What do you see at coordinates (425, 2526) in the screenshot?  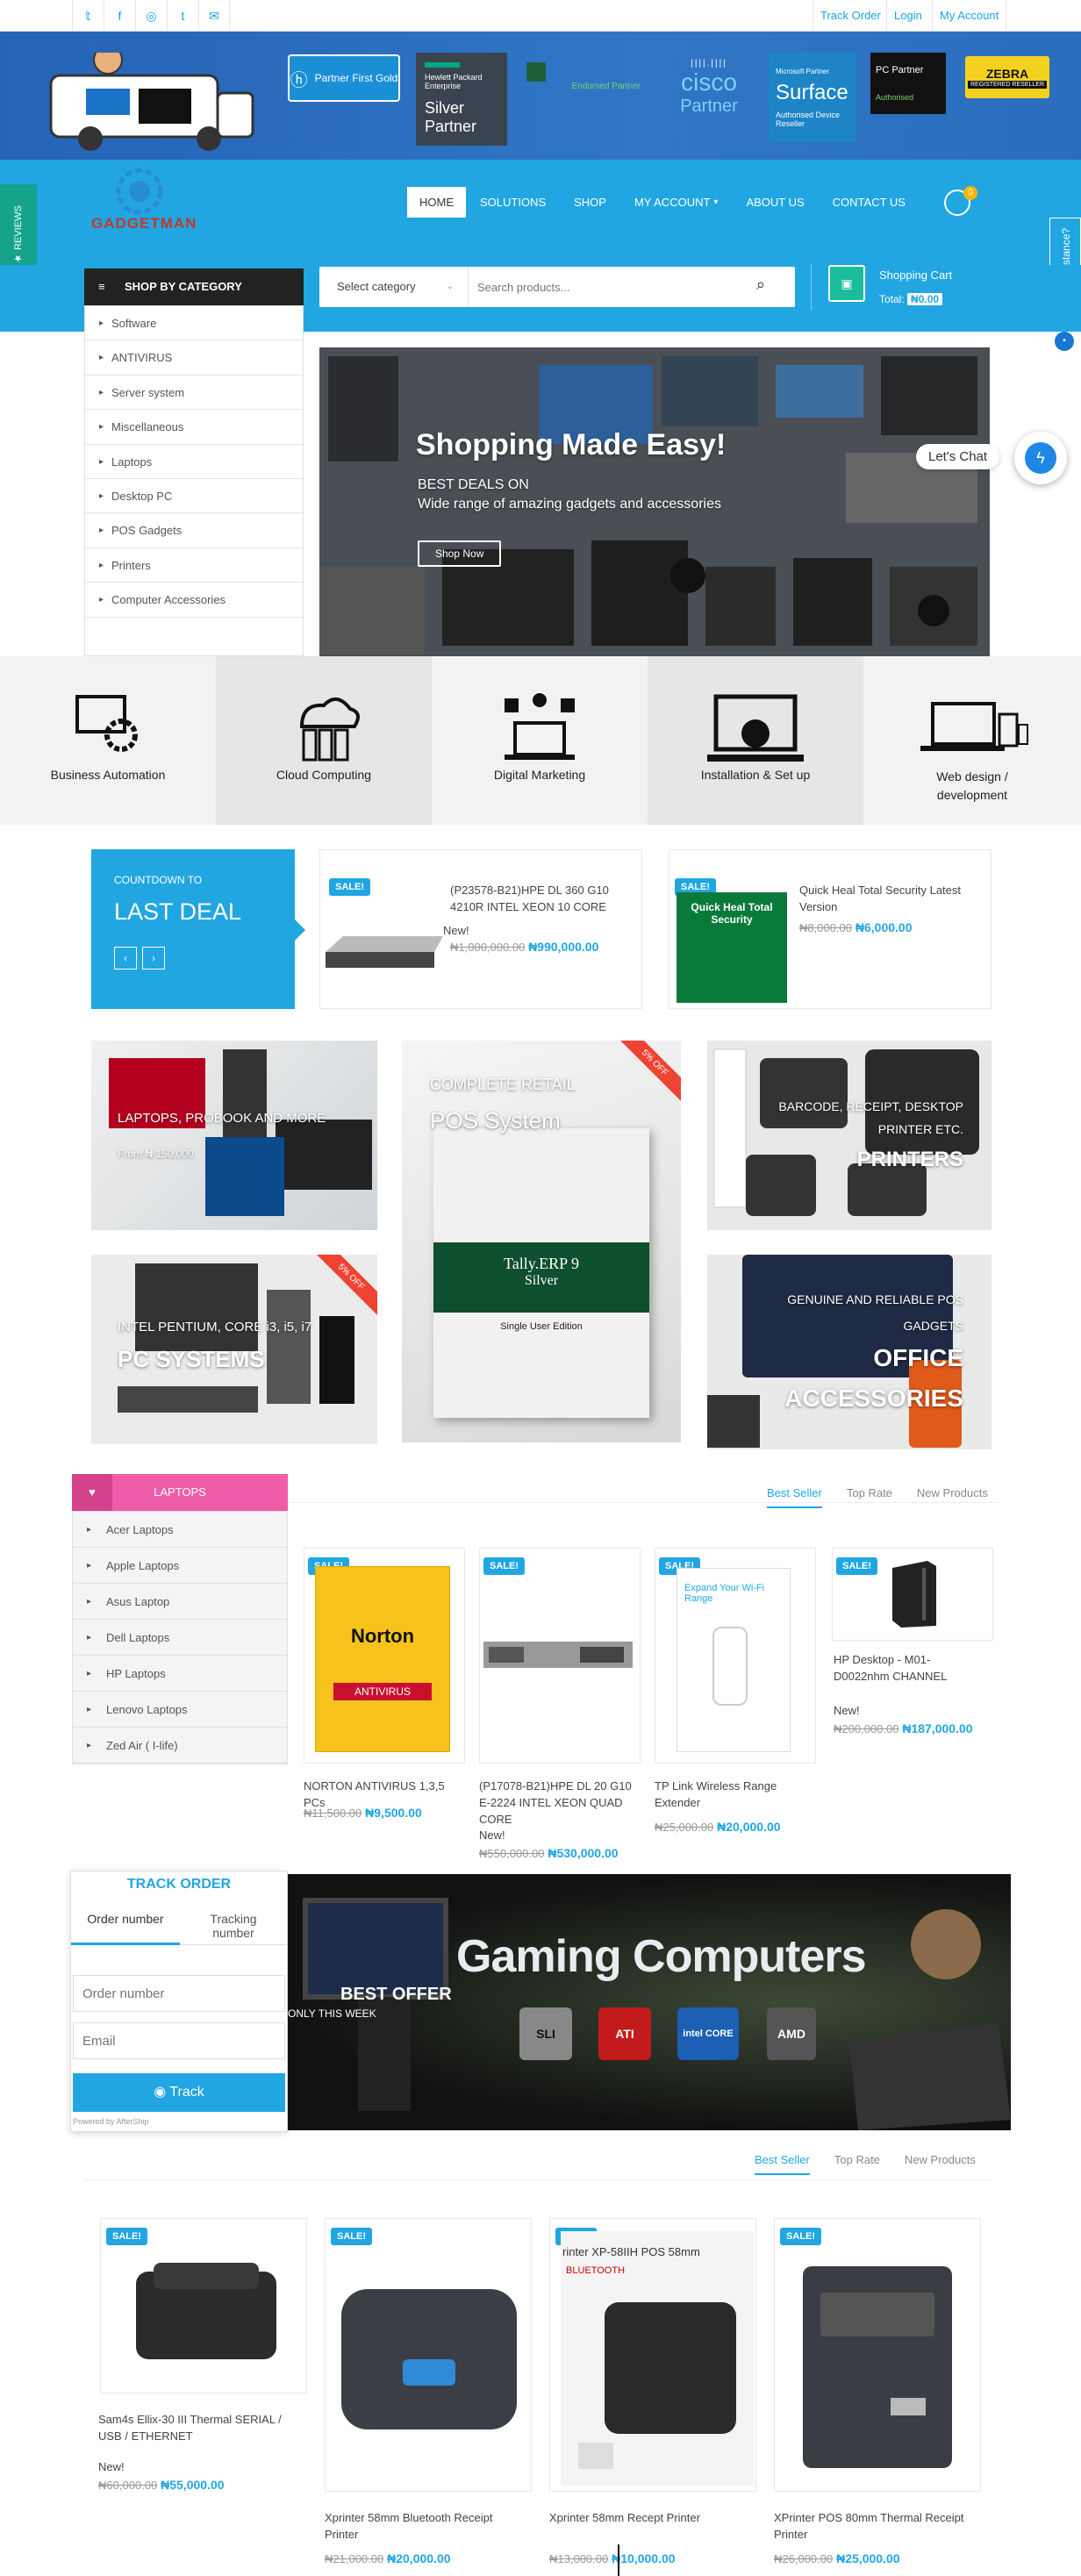 I see `product-name: Xprinter 58mm Bluetooth Receipt Printer` at bounding box center [425, 2526].